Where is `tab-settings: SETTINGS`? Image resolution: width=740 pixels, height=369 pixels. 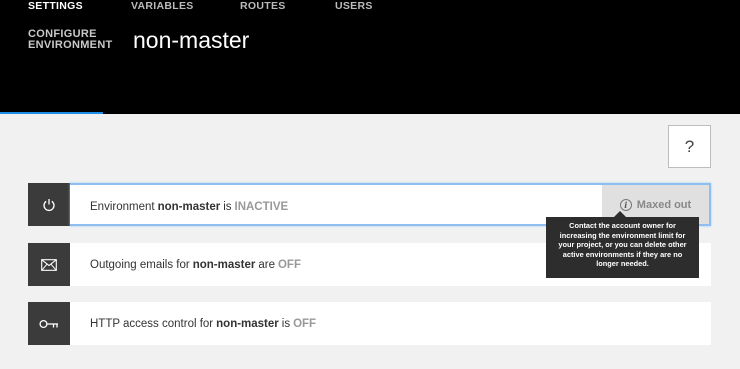
tab-settings: SETTINGS is located at coordinates (55, 14).